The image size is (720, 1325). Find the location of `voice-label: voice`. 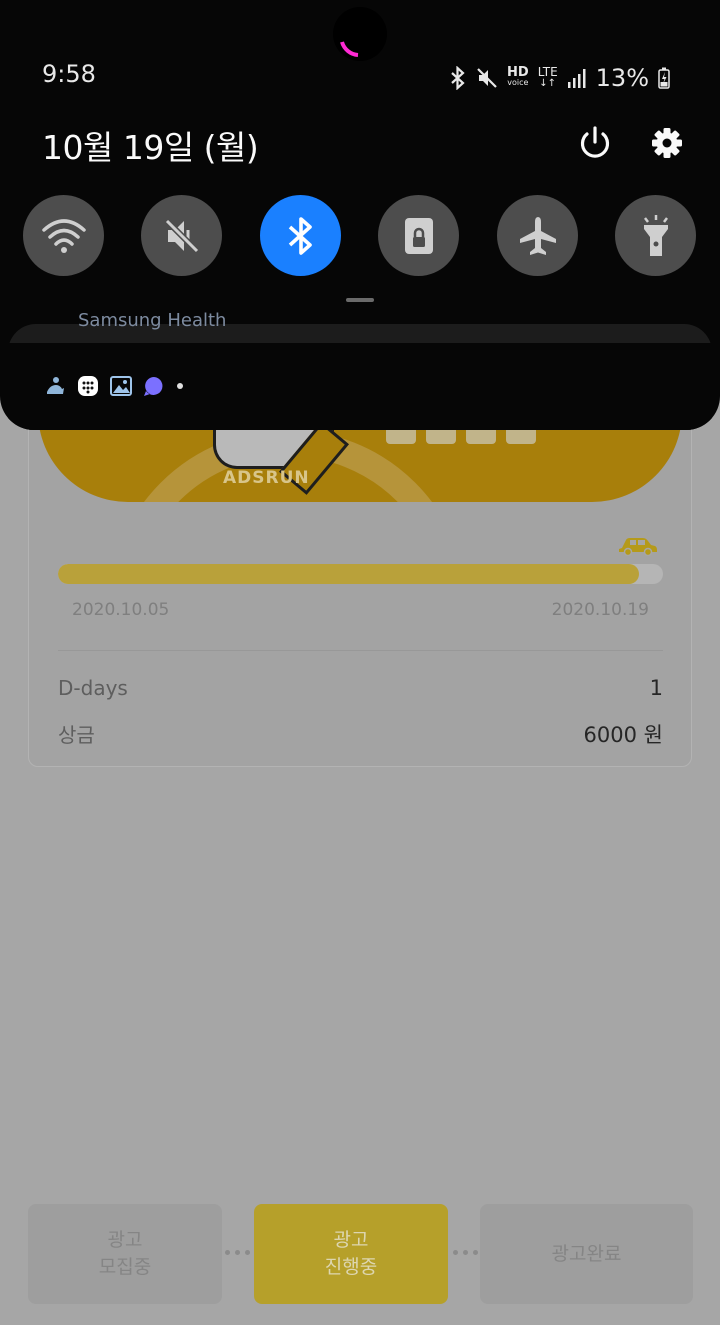

voice-label: voice is located at coordinates (518, 82).